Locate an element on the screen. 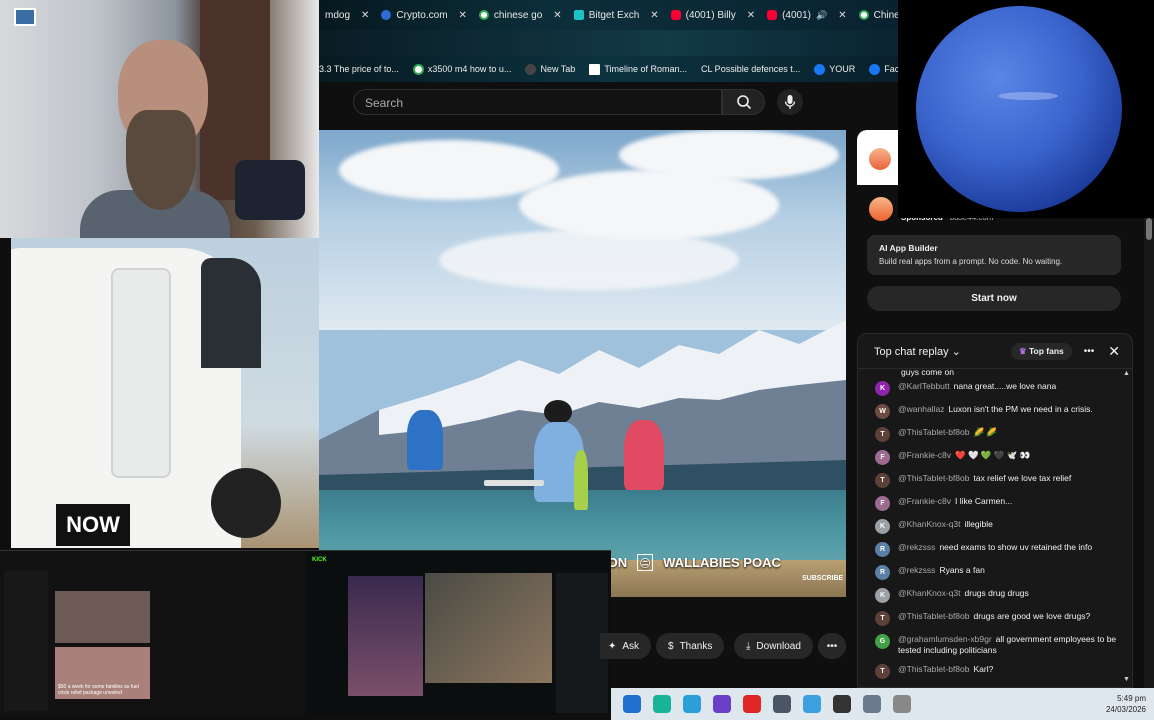 The height and width of the screenshot is (720, 1154). ad-card is located at coordinates (877, 157).